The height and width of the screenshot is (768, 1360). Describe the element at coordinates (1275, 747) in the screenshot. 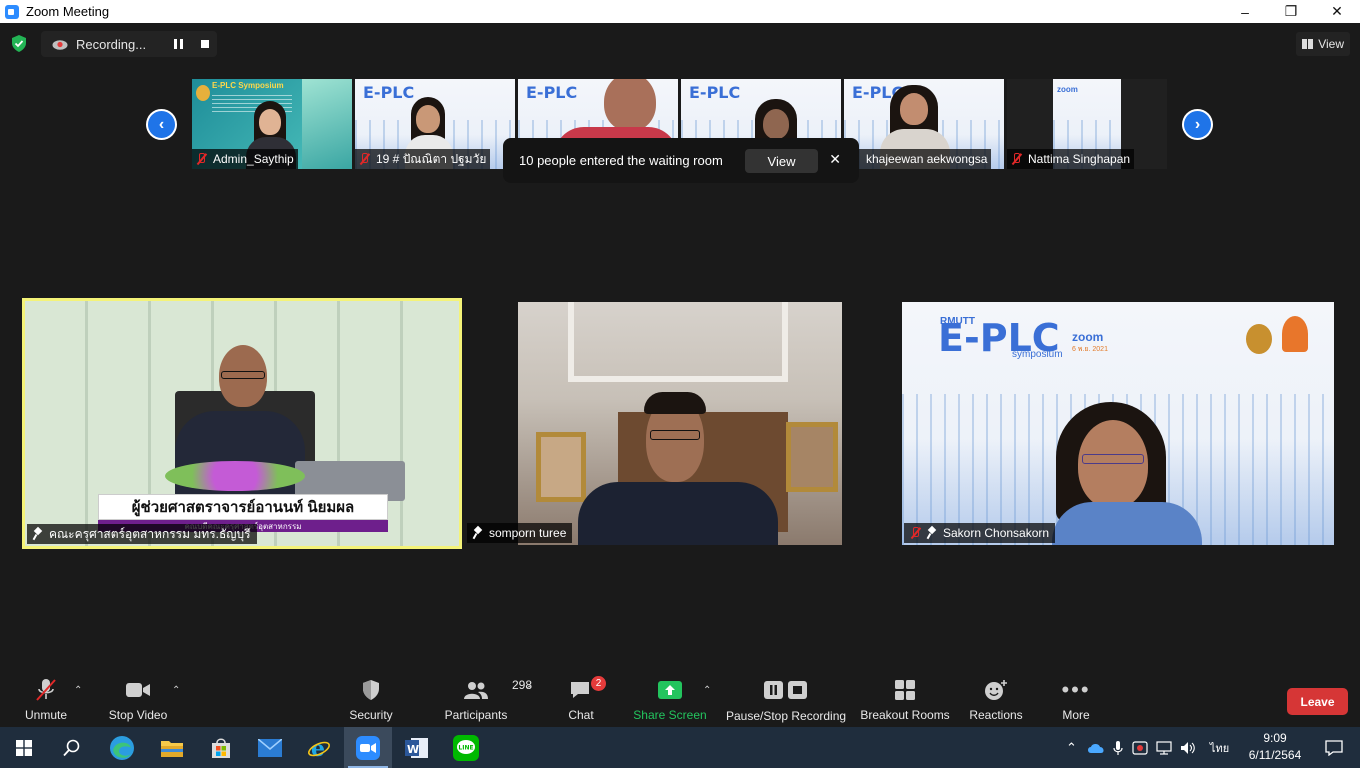

I see `taskbar-clock: 9:09 6/11/2564` at that location.